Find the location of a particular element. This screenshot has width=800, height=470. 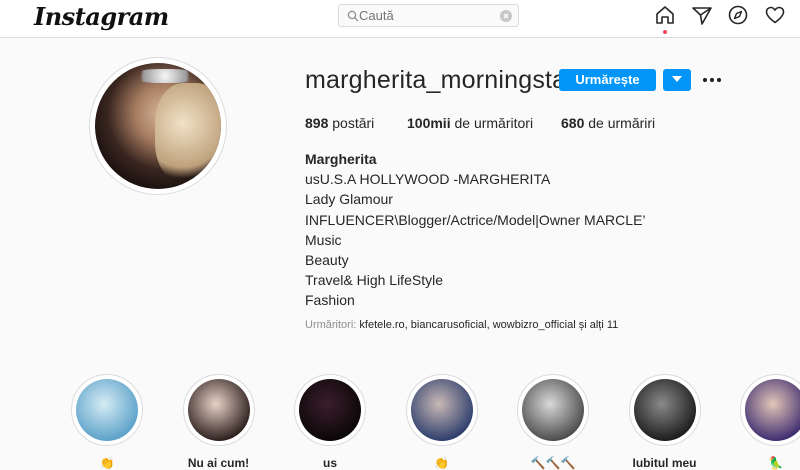

posts-stat: 898 postări is located at coordinates (339, 123).